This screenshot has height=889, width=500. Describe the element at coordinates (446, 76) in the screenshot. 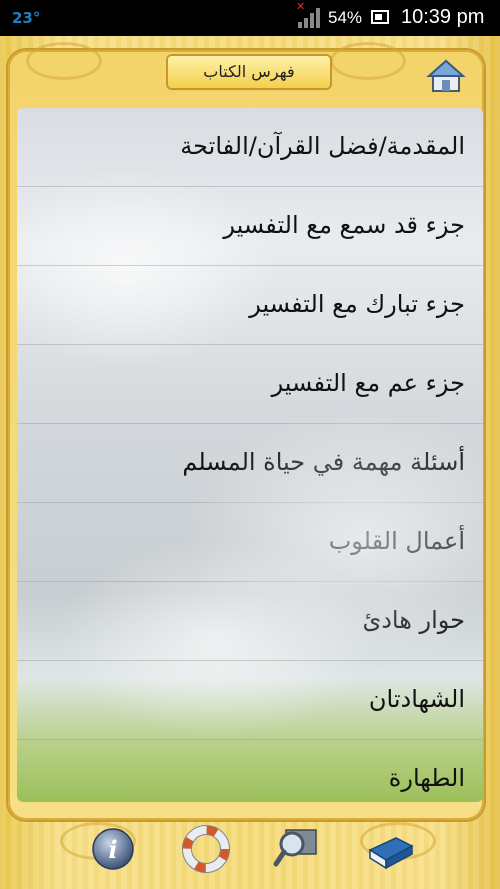

I see `home-icon` at that location.